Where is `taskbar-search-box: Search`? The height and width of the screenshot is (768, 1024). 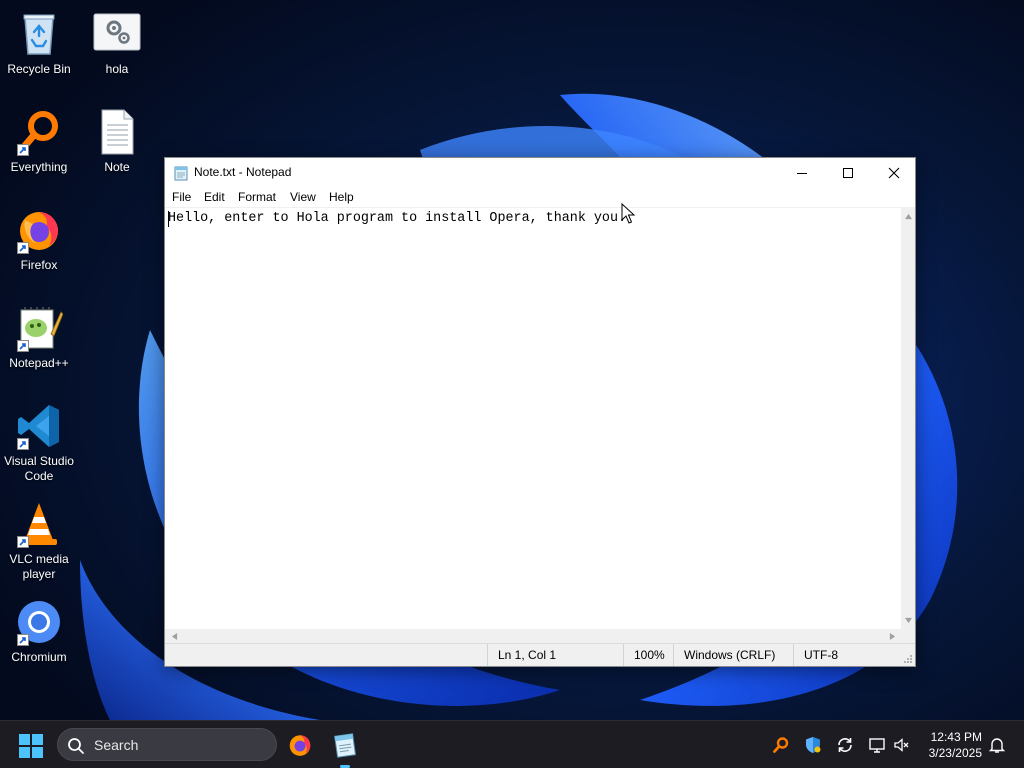
taskbar-search-box: Search is located at coordinates (167, 744).